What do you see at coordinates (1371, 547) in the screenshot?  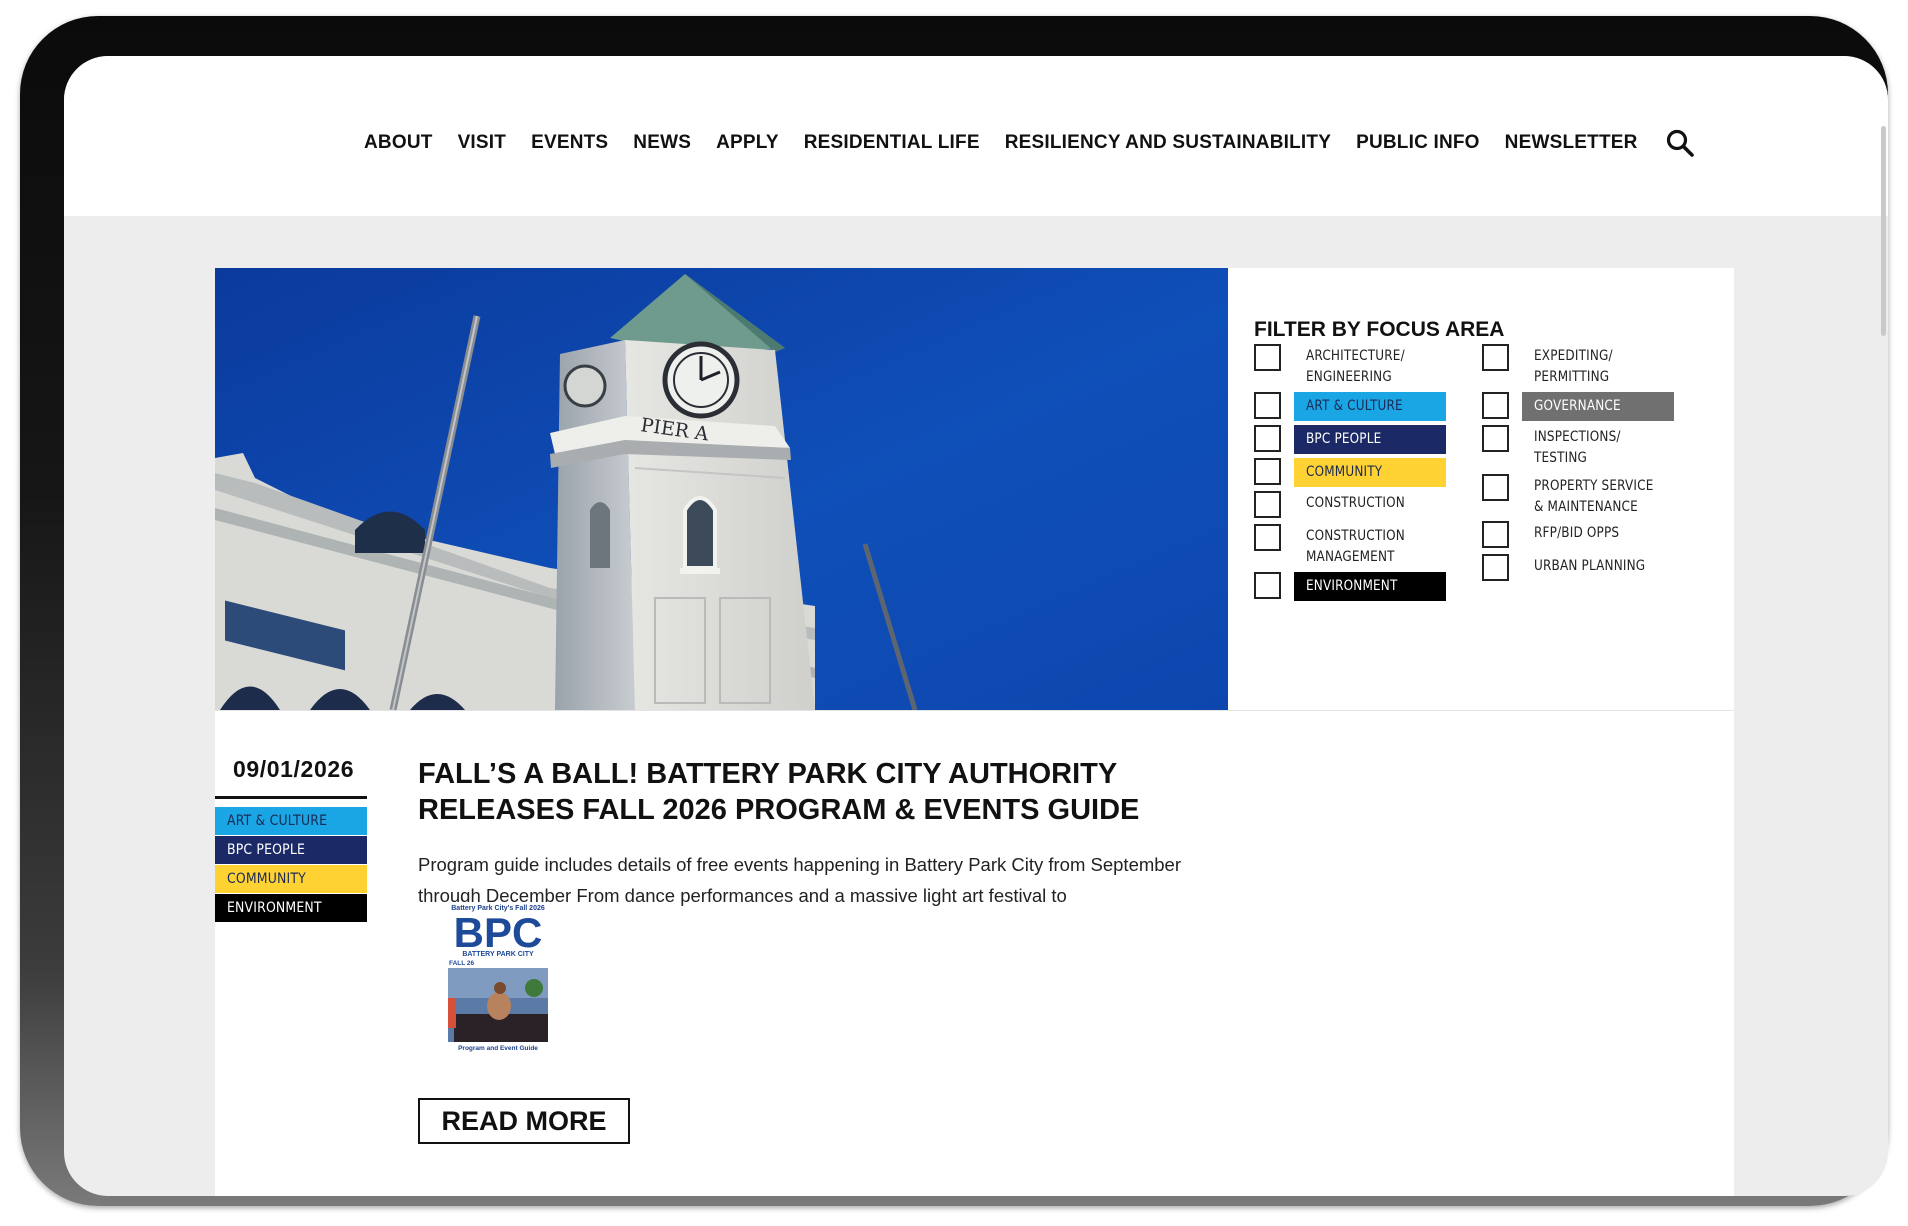 I see `filter-label: CONSTRUCTION MANAGEMENT` at bounding box center [1371, 547].